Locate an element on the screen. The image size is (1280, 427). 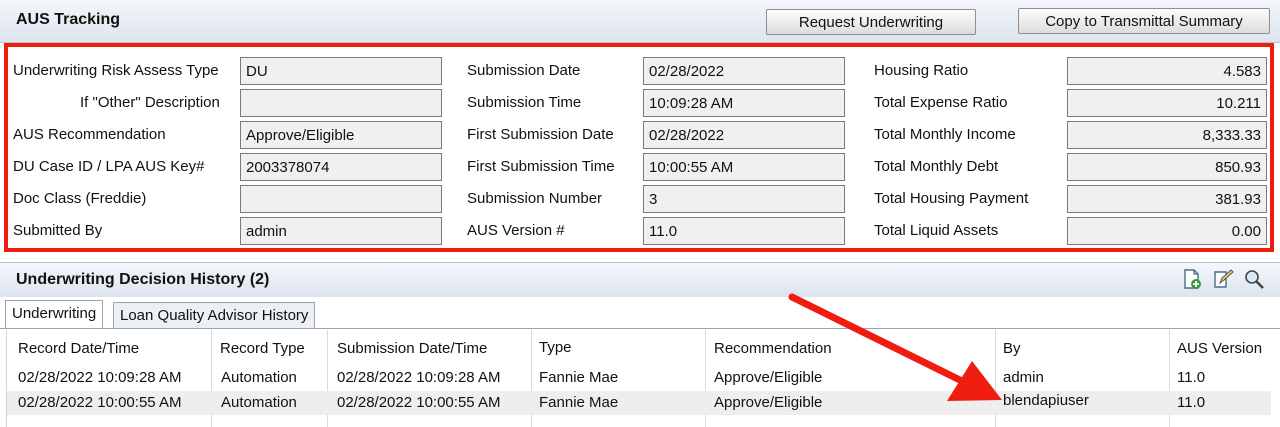
tab-lqa-history: Loan Quality Advisor History is located at coordinates (214, 315).